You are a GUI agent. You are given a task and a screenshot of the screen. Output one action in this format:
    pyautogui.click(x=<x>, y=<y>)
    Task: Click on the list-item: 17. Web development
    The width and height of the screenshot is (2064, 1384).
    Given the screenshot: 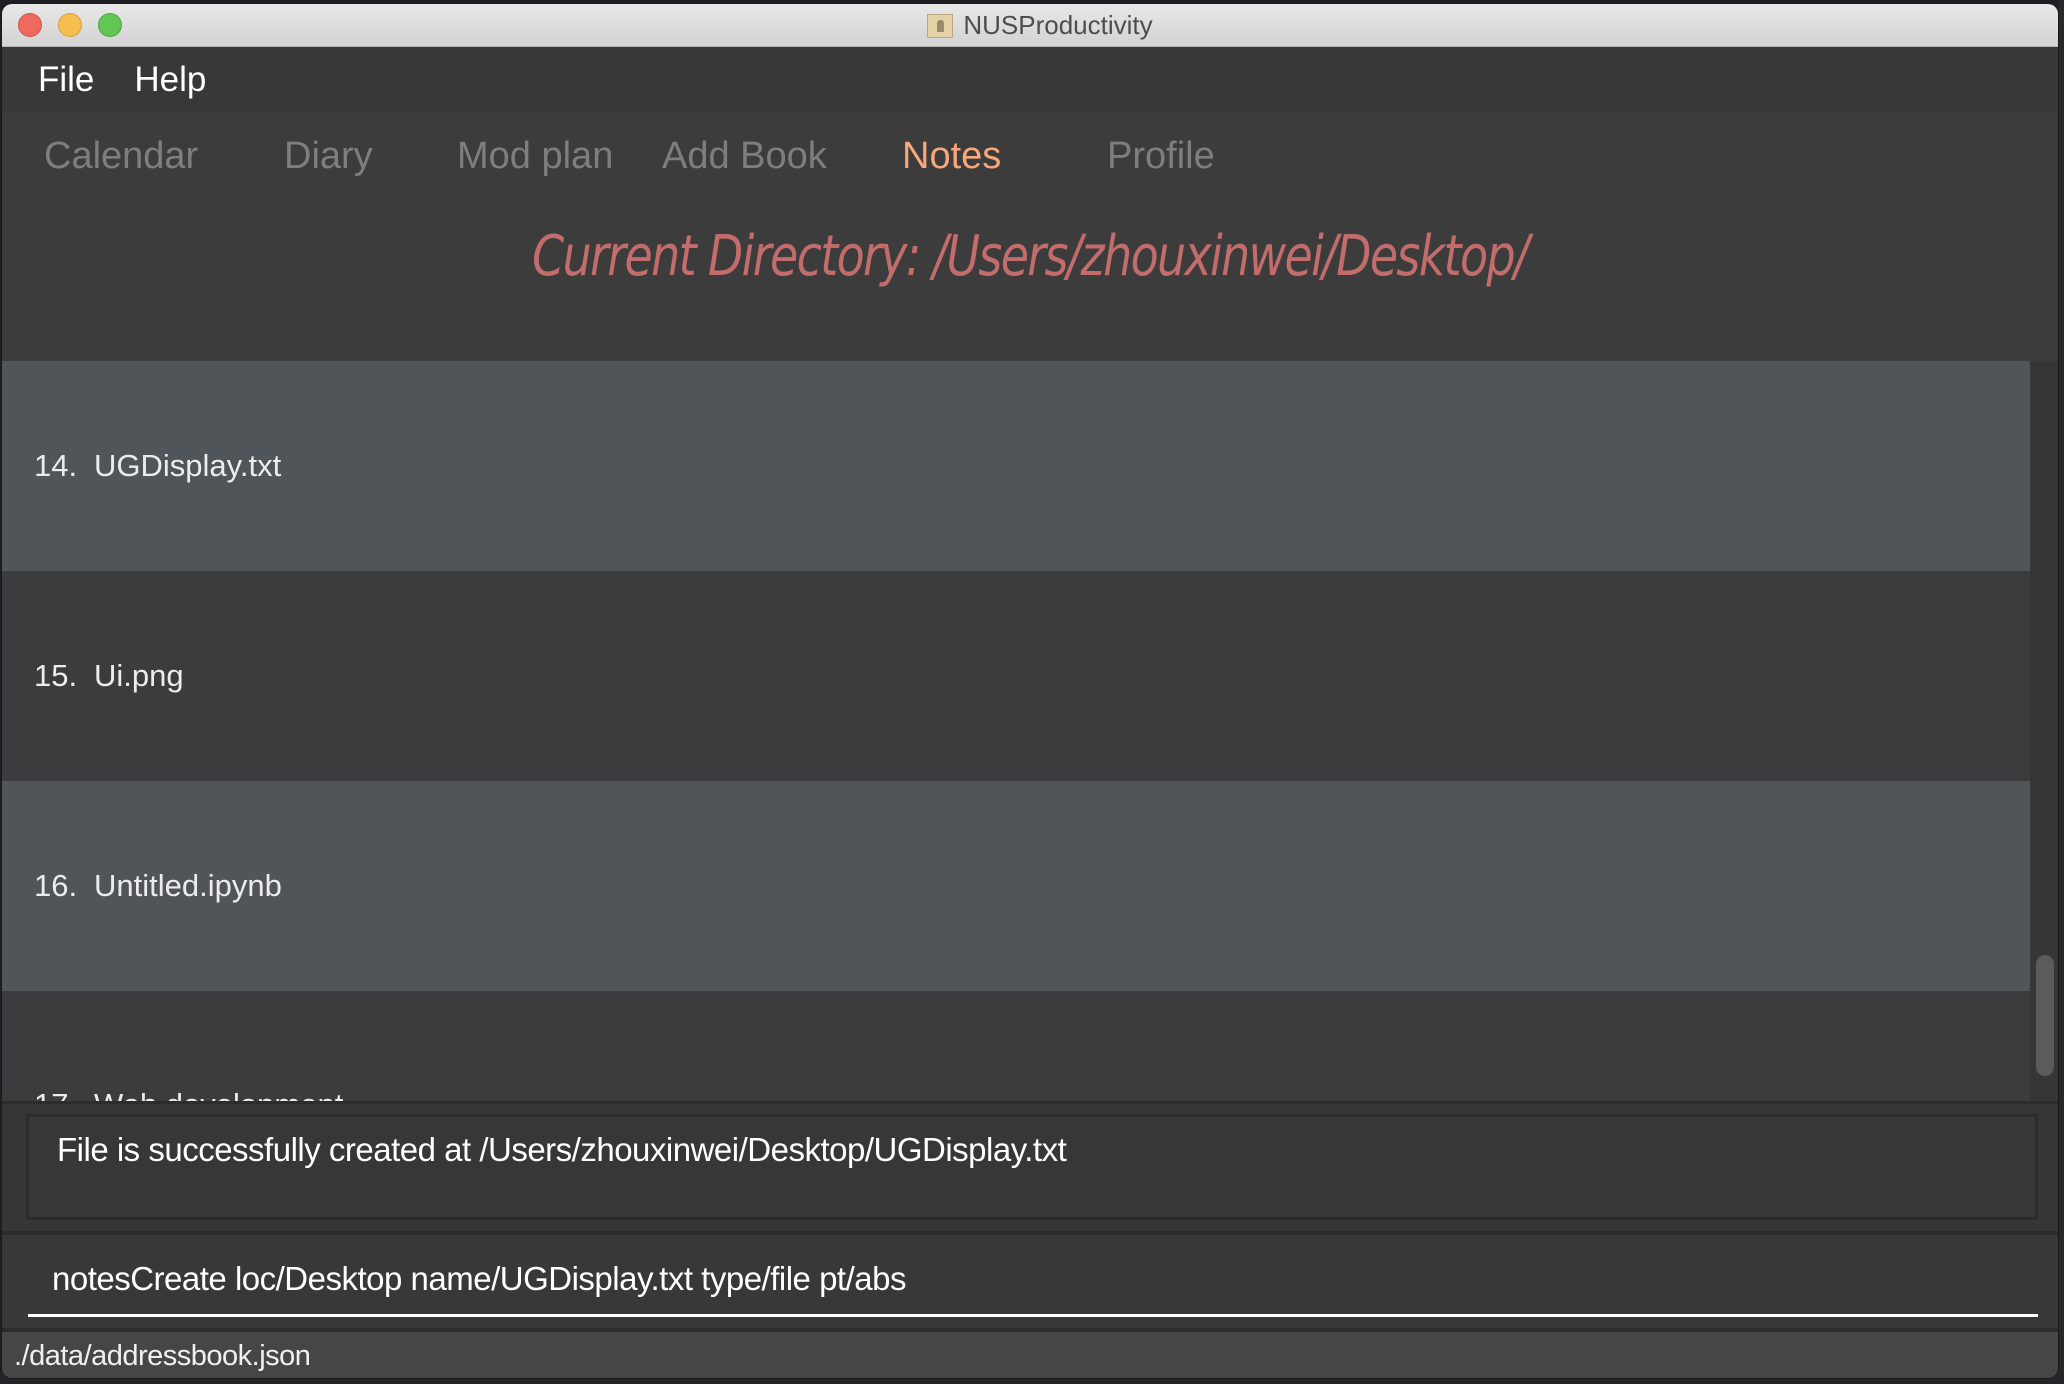 What is the action you would take?
    pyautogui.click(x=1016, y=1046)
    